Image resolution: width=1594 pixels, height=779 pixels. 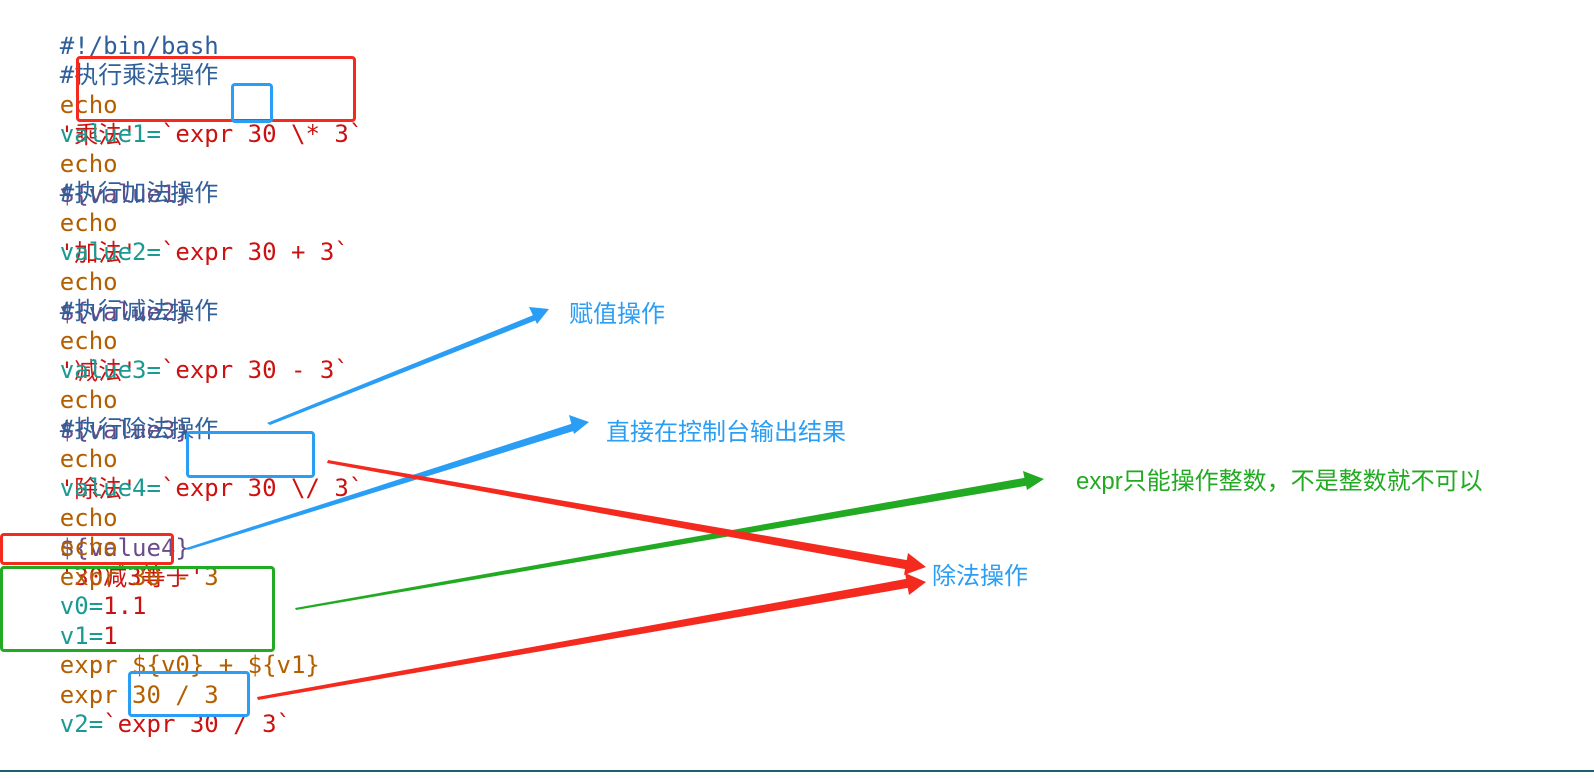 I want to click on annotation-label-console: 直接在控制台输出结果, so click(x=726, y=432).